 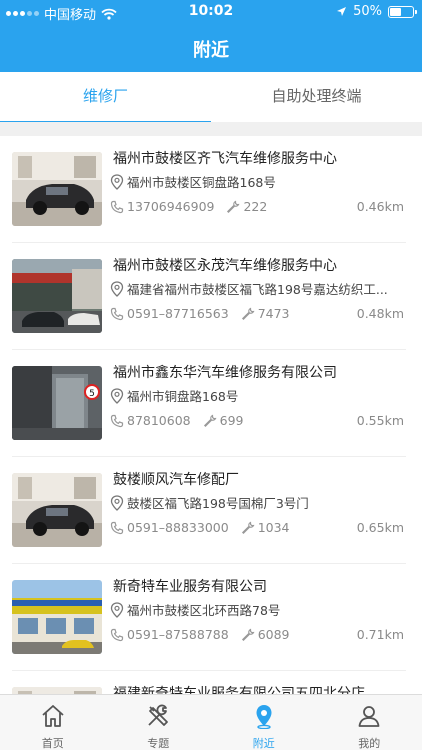 I want to click on service-count: 222, so click(x=255, y=206).